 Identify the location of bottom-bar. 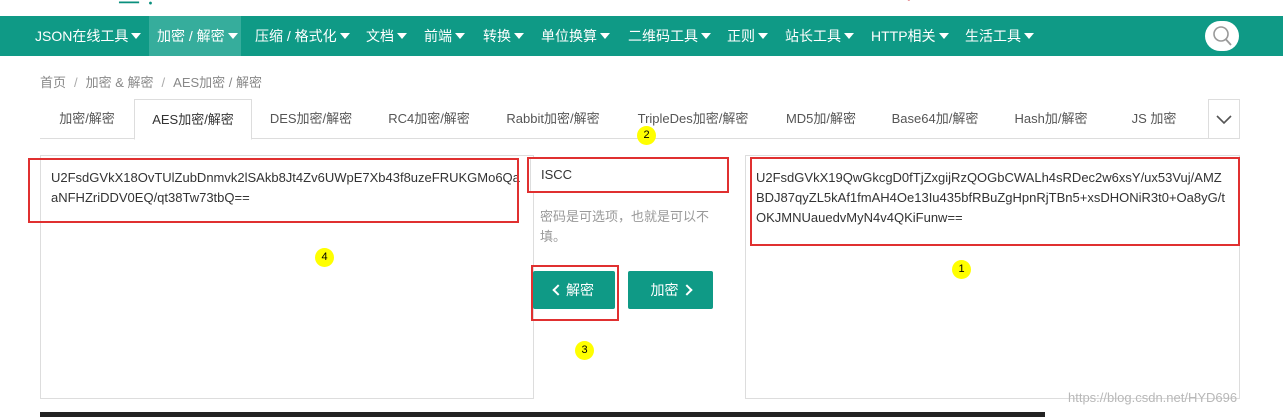
(542, 414).